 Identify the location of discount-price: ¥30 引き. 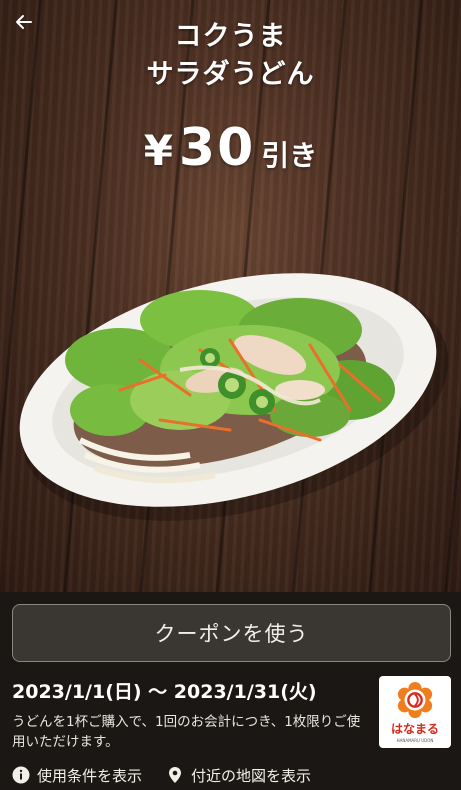
(230, 148).